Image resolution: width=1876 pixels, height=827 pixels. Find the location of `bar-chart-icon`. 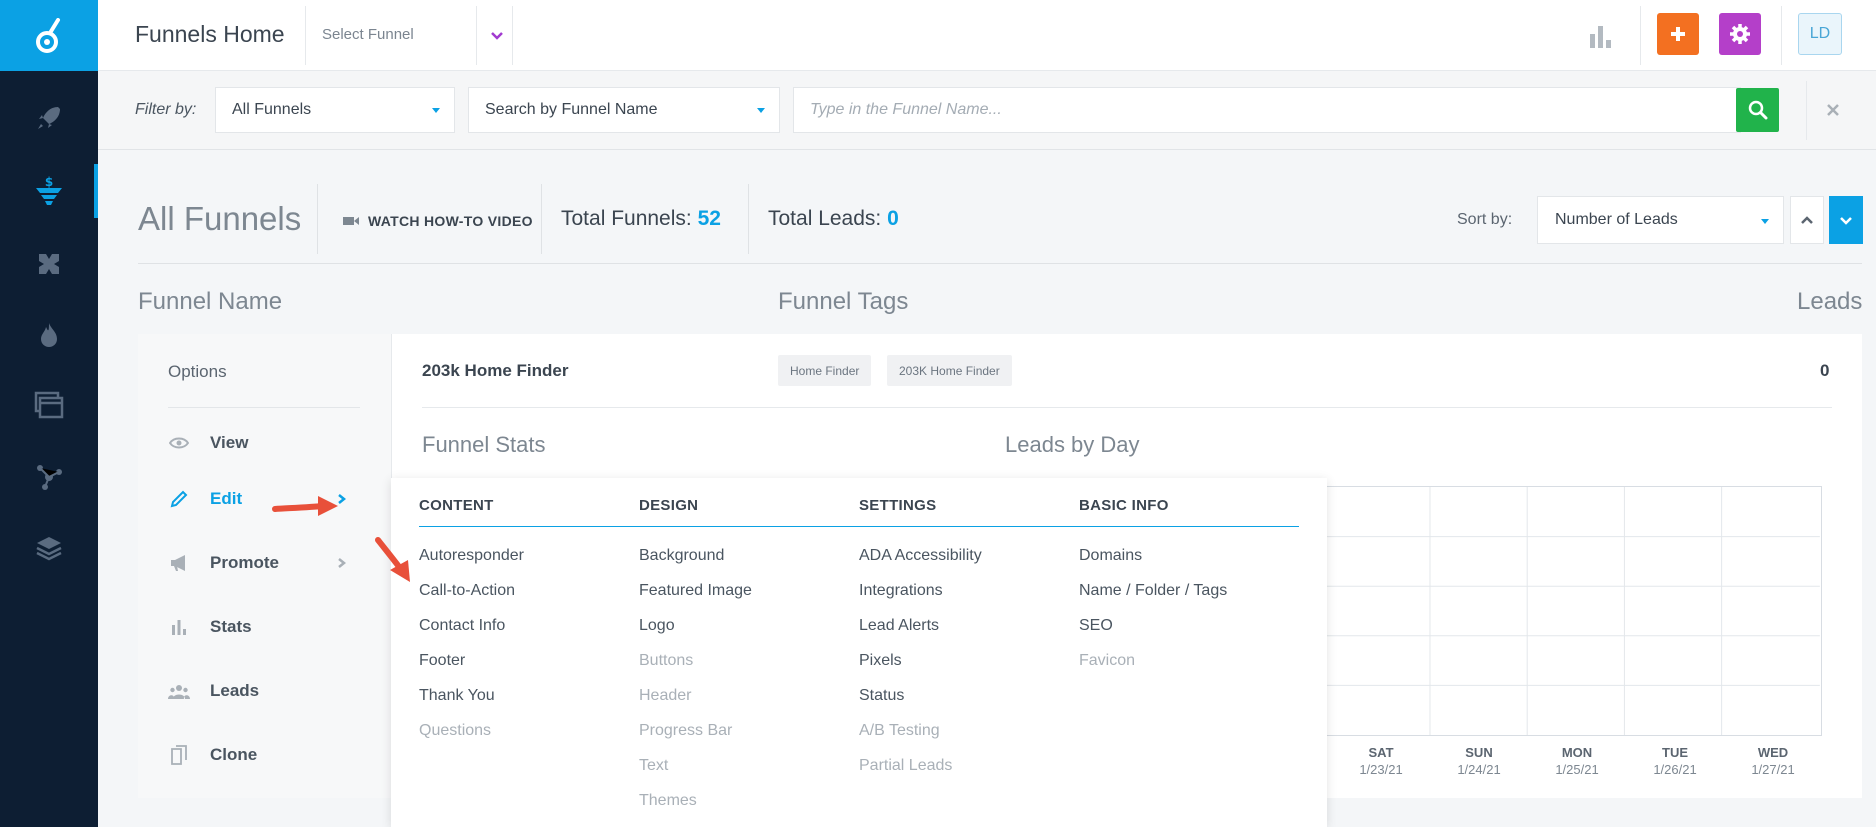

bar-chart-icon is located at coordinates (1600, 37).